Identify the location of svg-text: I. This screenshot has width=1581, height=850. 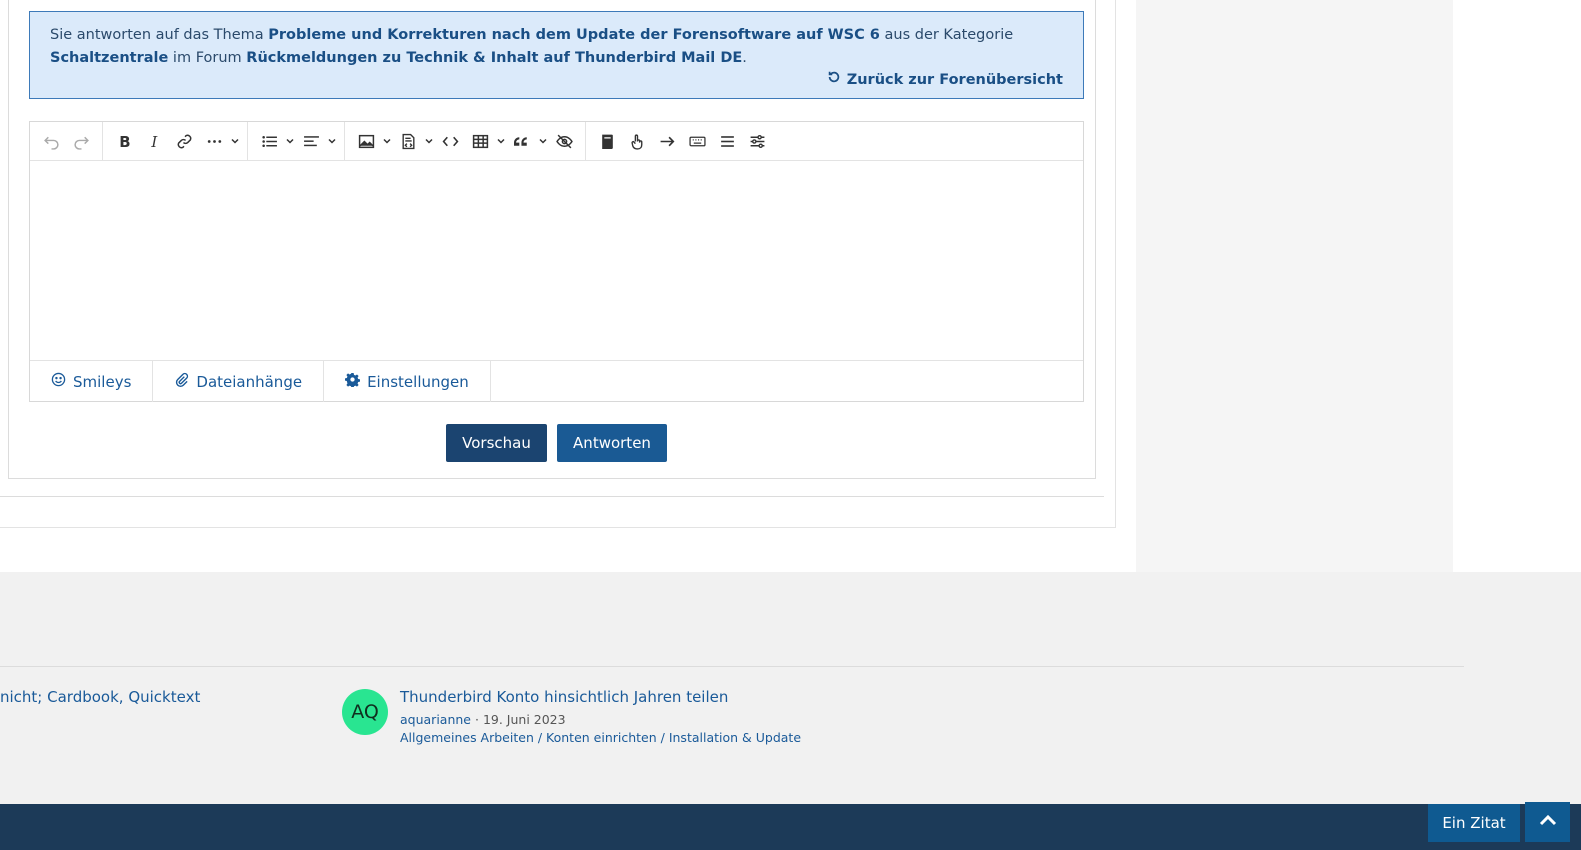
(154, 141).